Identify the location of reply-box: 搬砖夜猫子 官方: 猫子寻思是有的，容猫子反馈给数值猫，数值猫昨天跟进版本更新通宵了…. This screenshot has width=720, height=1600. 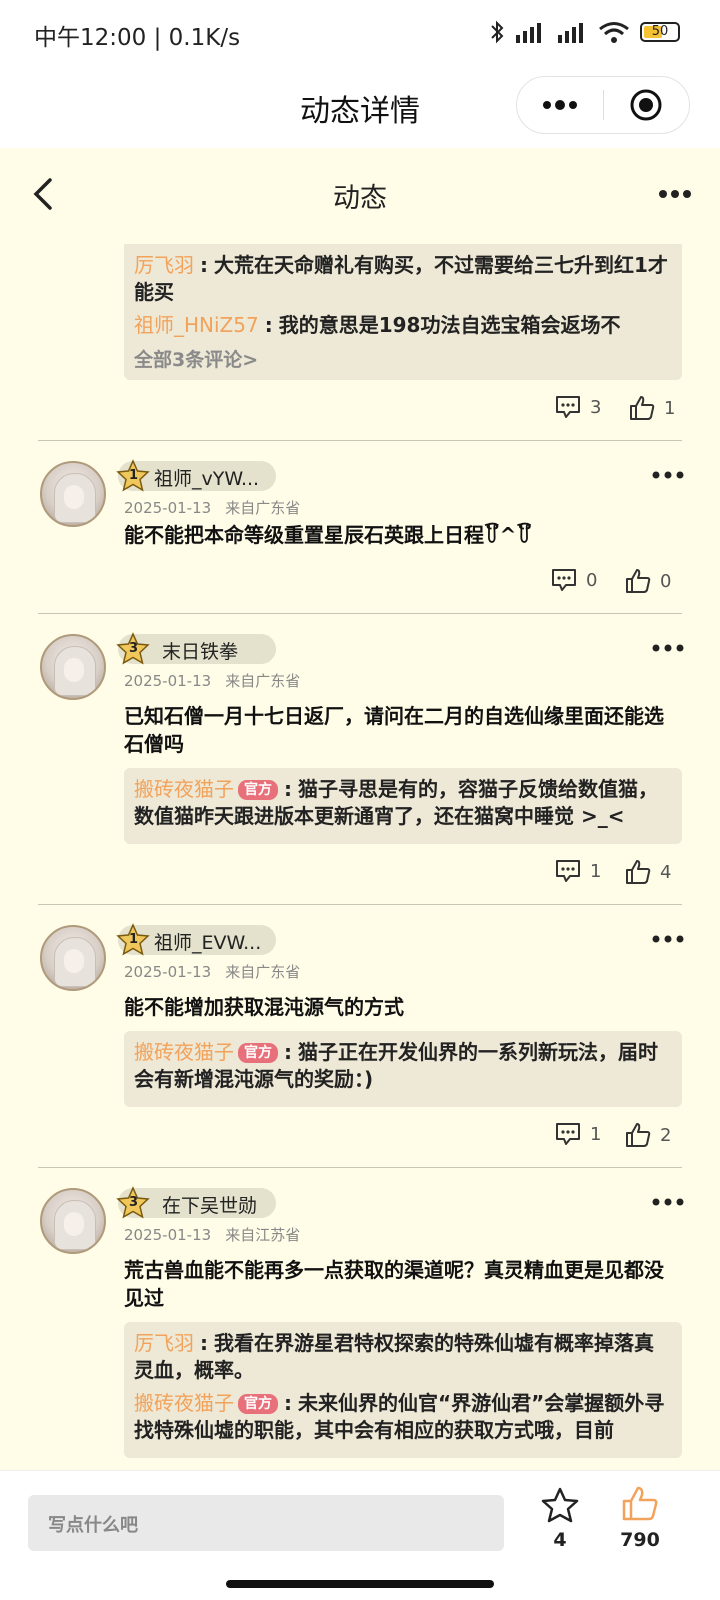
(403, 806).